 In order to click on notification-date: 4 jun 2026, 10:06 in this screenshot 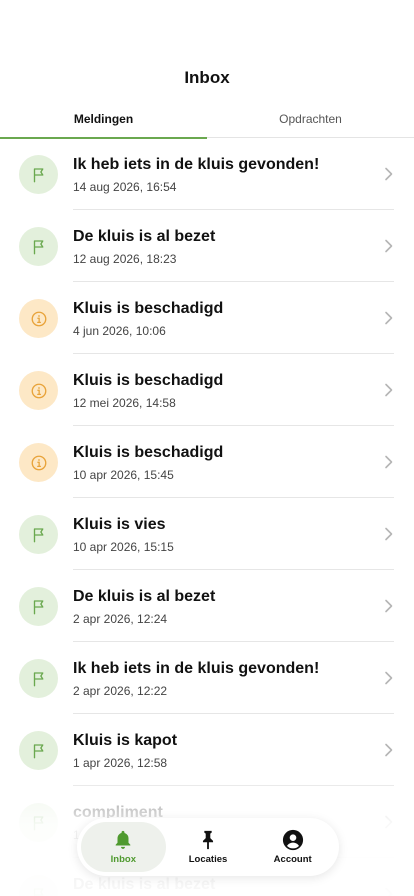, I will do `click(119, 331)`.